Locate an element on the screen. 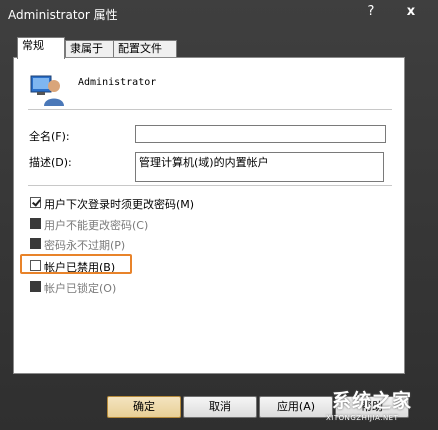 This screenshot has width=438, height=430. cancel-button: 取消 is located at coordinates (220, 407).